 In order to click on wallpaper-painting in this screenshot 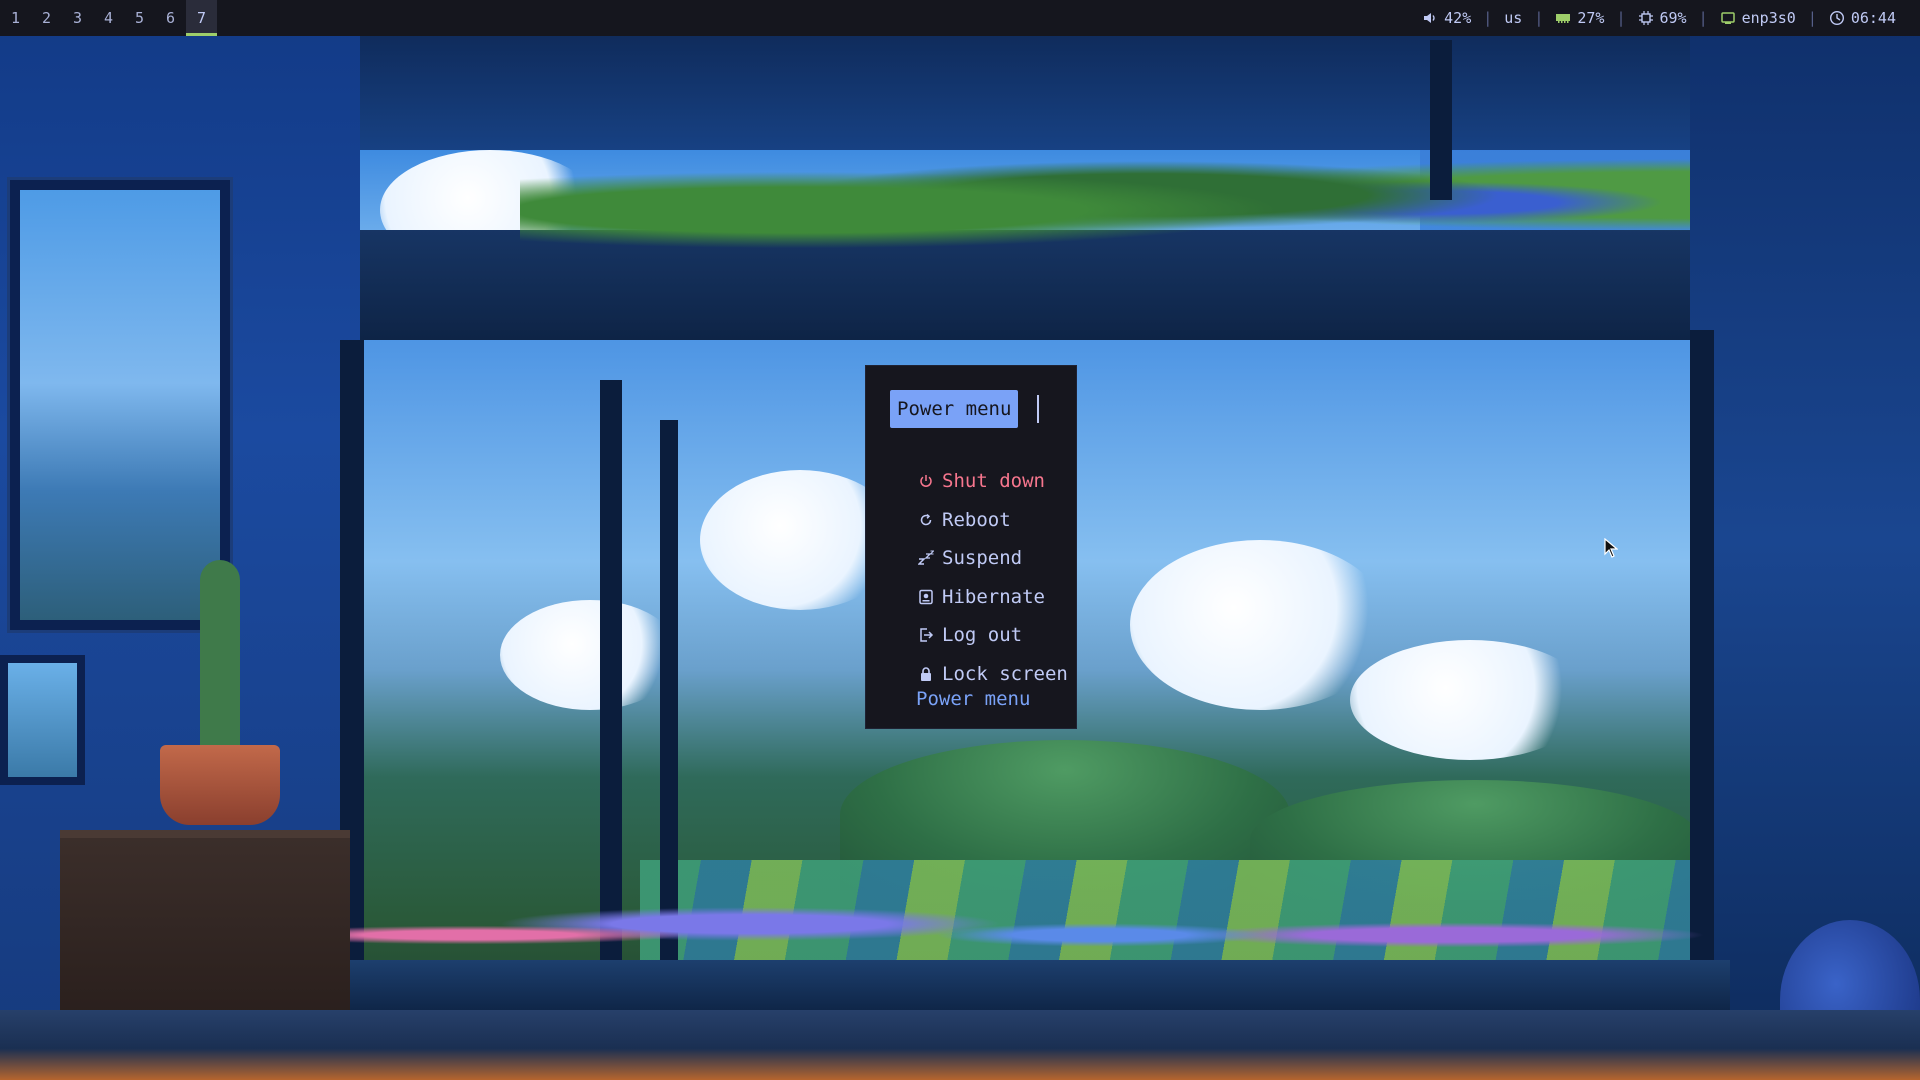, I will do `click(120, 405)`.